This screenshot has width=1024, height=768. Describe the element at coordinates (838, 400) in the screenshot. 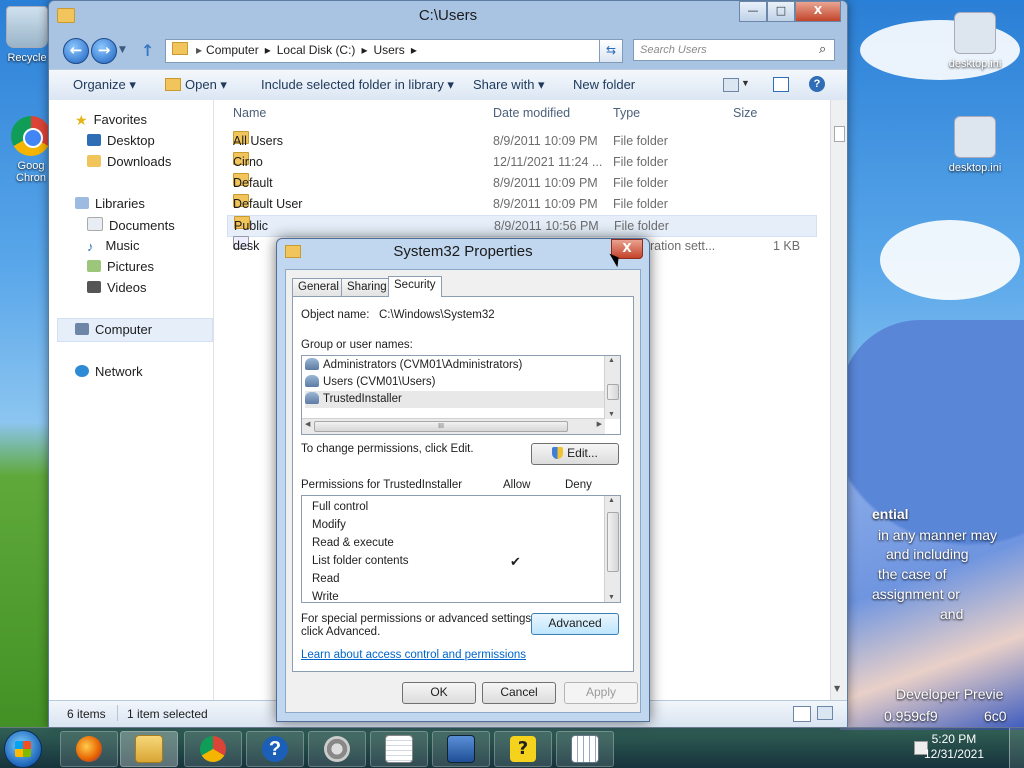

I see `vertical-scrollbar: ▼` at that location.